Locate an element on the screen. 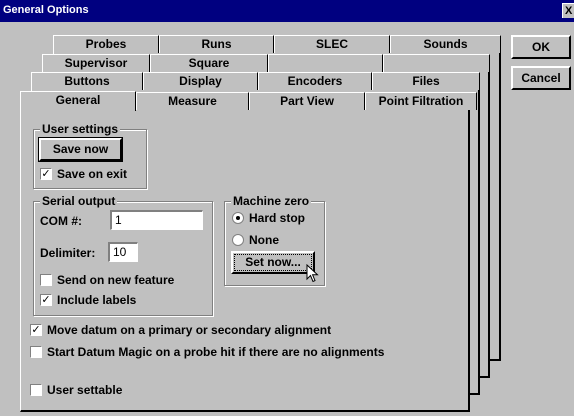 The width and height of the screenshot is (574, 416). save-on-exit-label: Save on exit is located at coordinates (92, 174).